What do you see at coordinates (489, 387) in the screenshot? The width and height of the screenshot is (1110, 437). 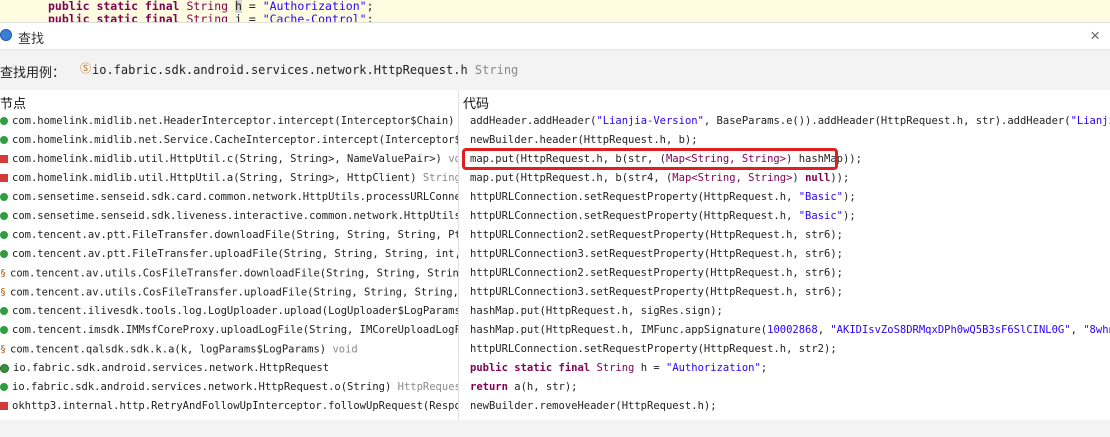 I see `code-keyword: return` at bounding box center [489, 387].